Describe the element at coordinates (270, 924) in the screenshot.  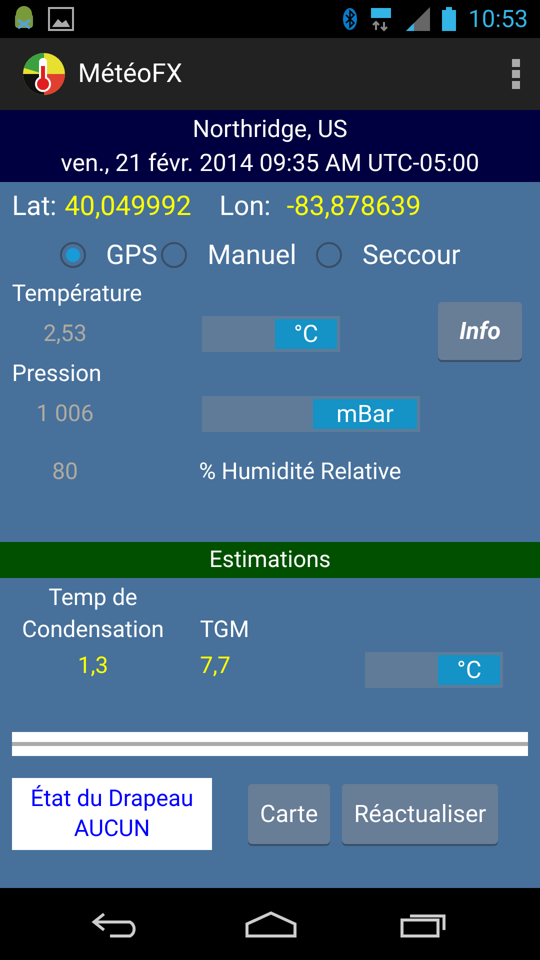
I see `home-icon` at that location.